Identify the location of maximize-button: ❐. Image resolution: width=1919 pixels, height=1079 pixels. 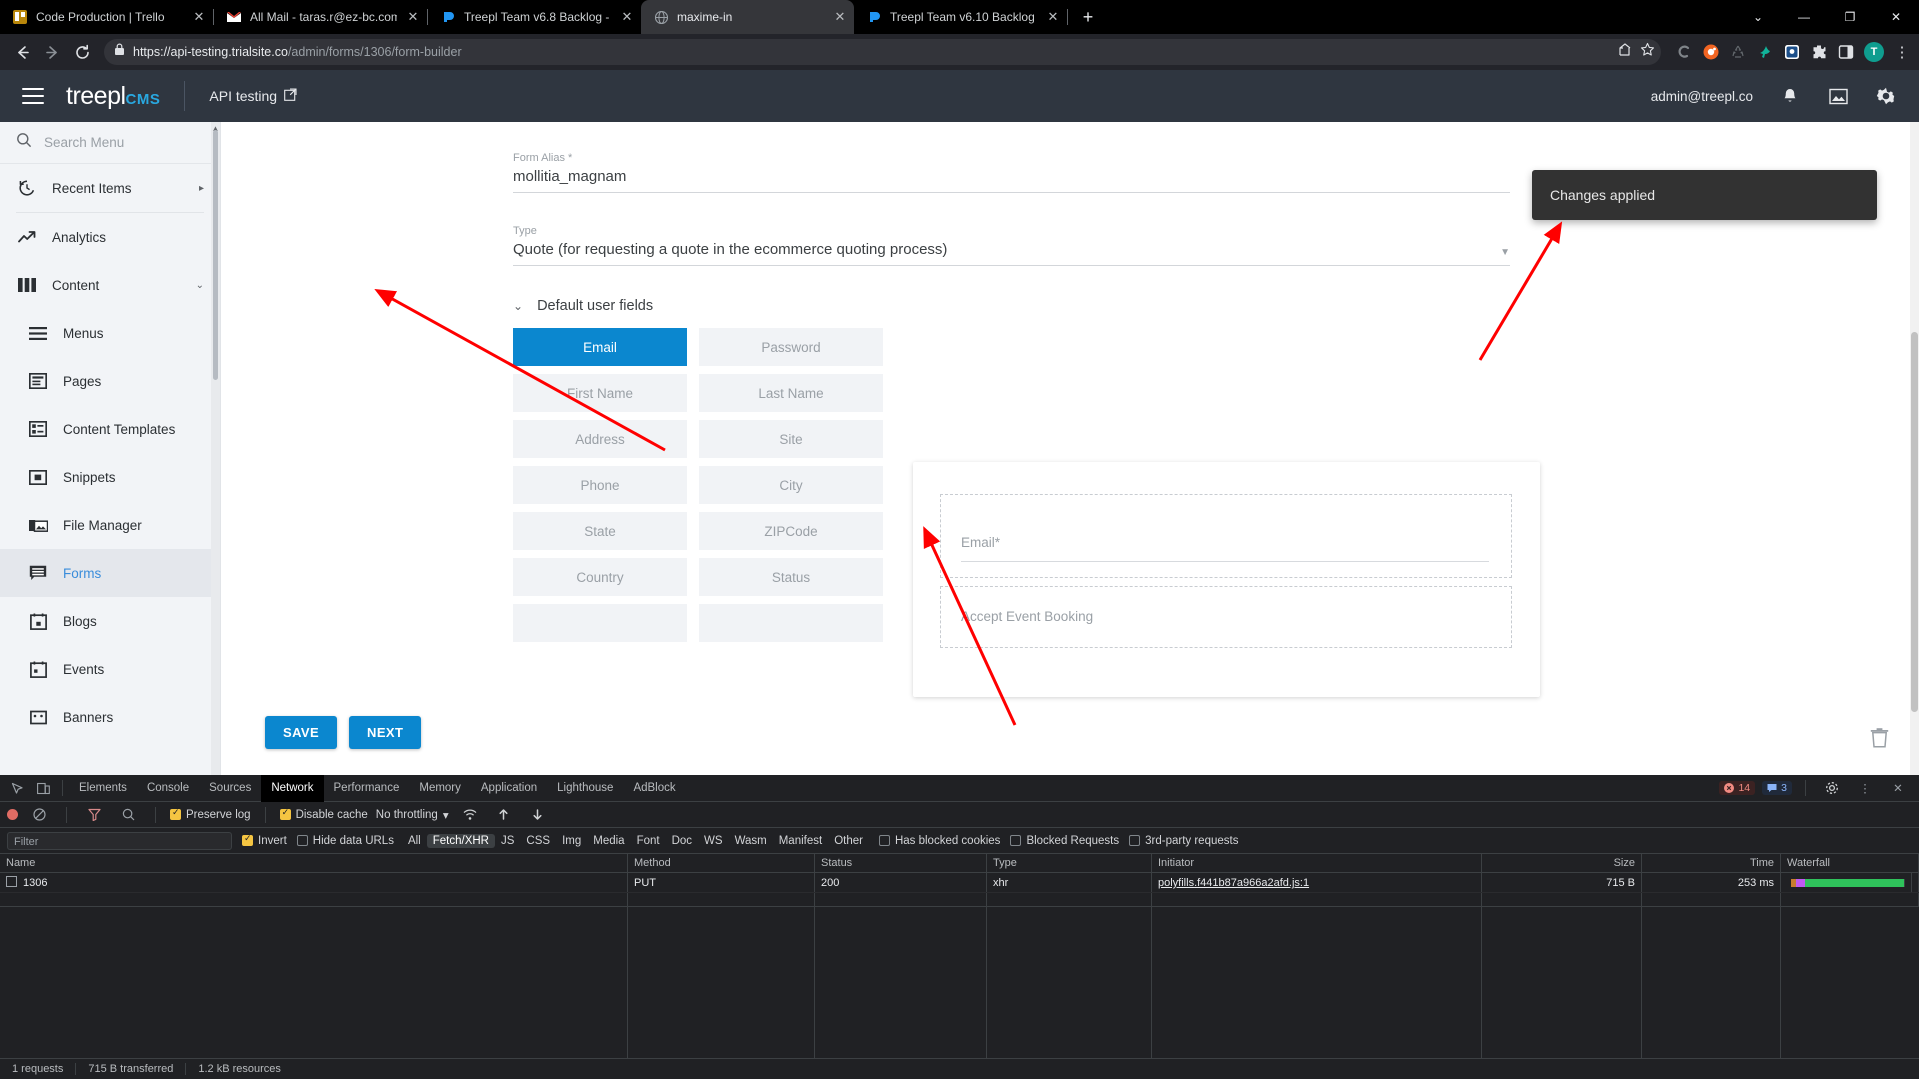
(1850, 17).